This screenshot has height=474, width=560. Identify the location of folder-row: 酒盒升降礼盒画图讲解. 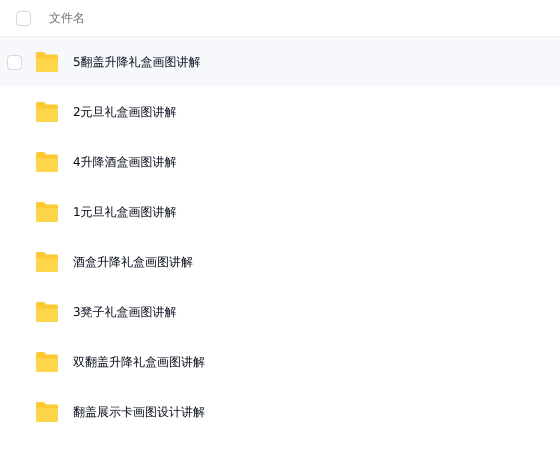
(280, 262).